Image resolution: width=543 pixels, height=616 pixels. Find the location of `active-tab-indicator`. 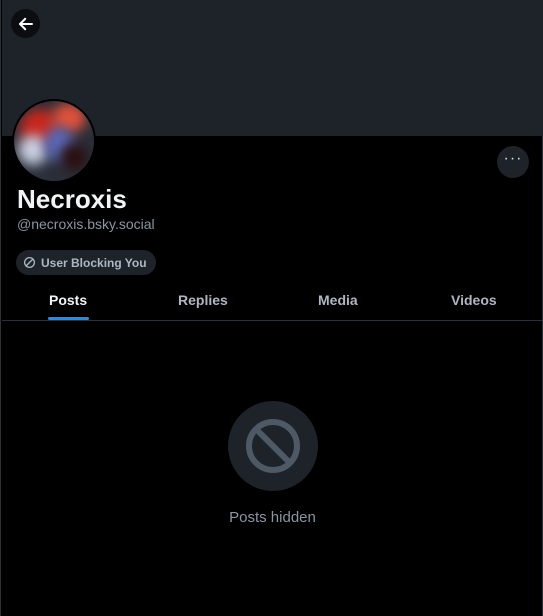

active-tab-indicator is located at coordinates (68, 318).